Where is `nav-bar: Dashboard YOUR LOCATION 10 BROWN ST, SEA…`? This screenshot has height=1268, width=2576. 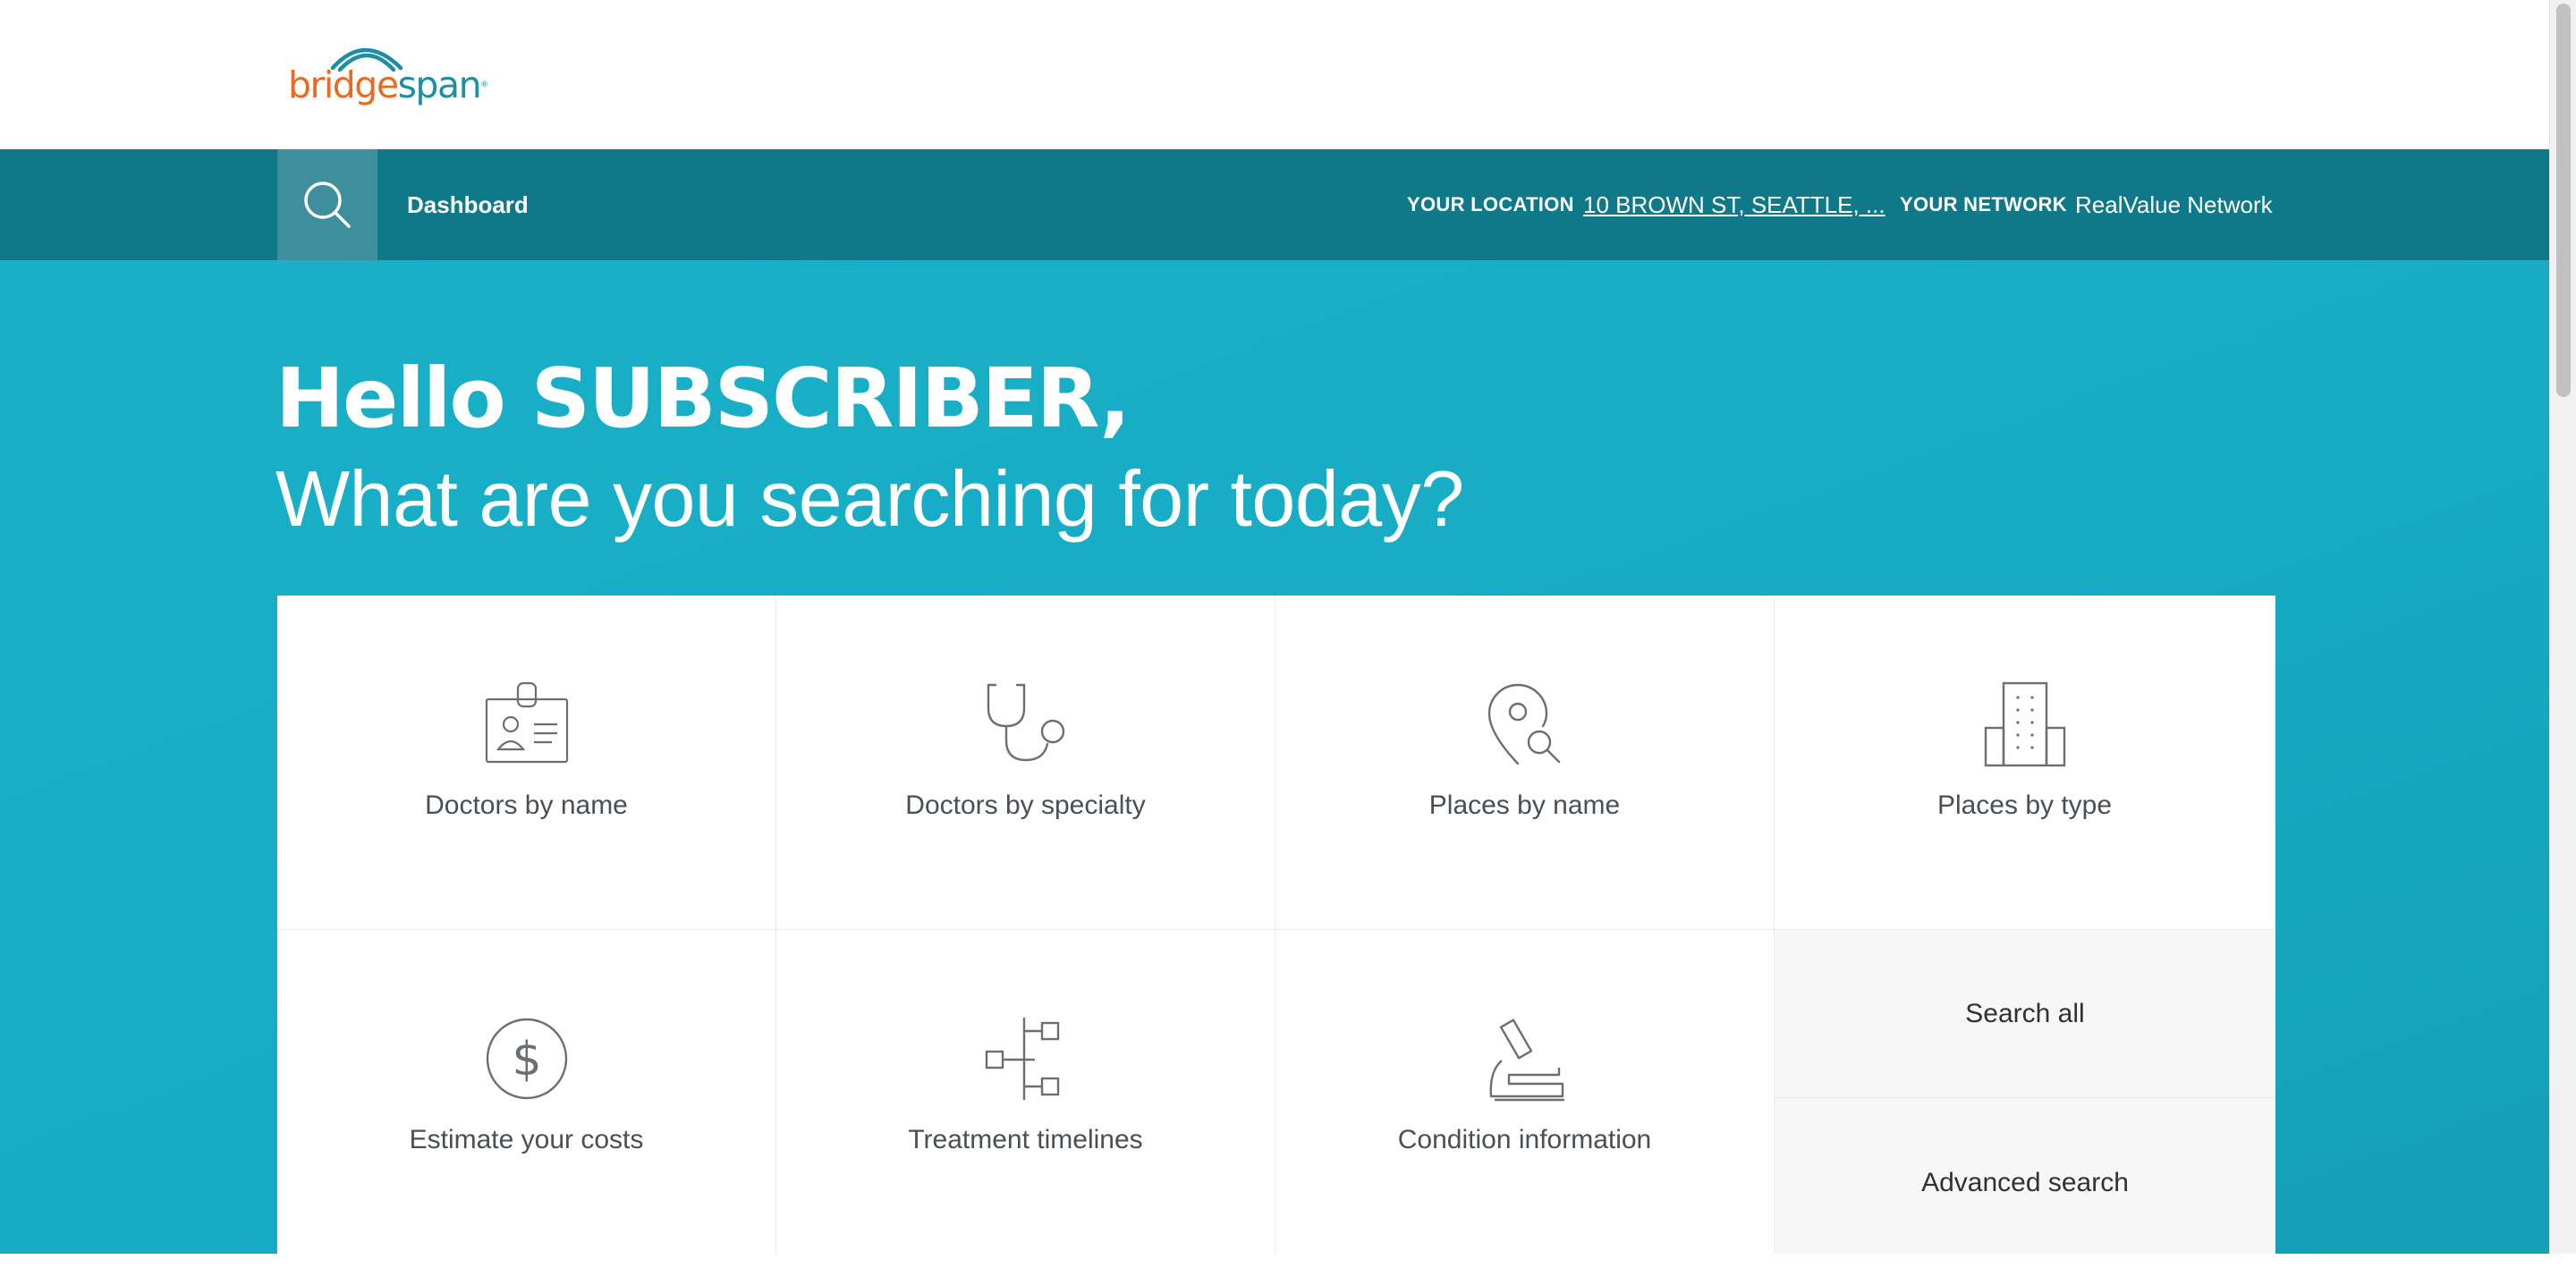 nav-bar: Dashboard YOUR LOCATION 10 BROWN ST, SEA… is located at coordinates (1274, 204).